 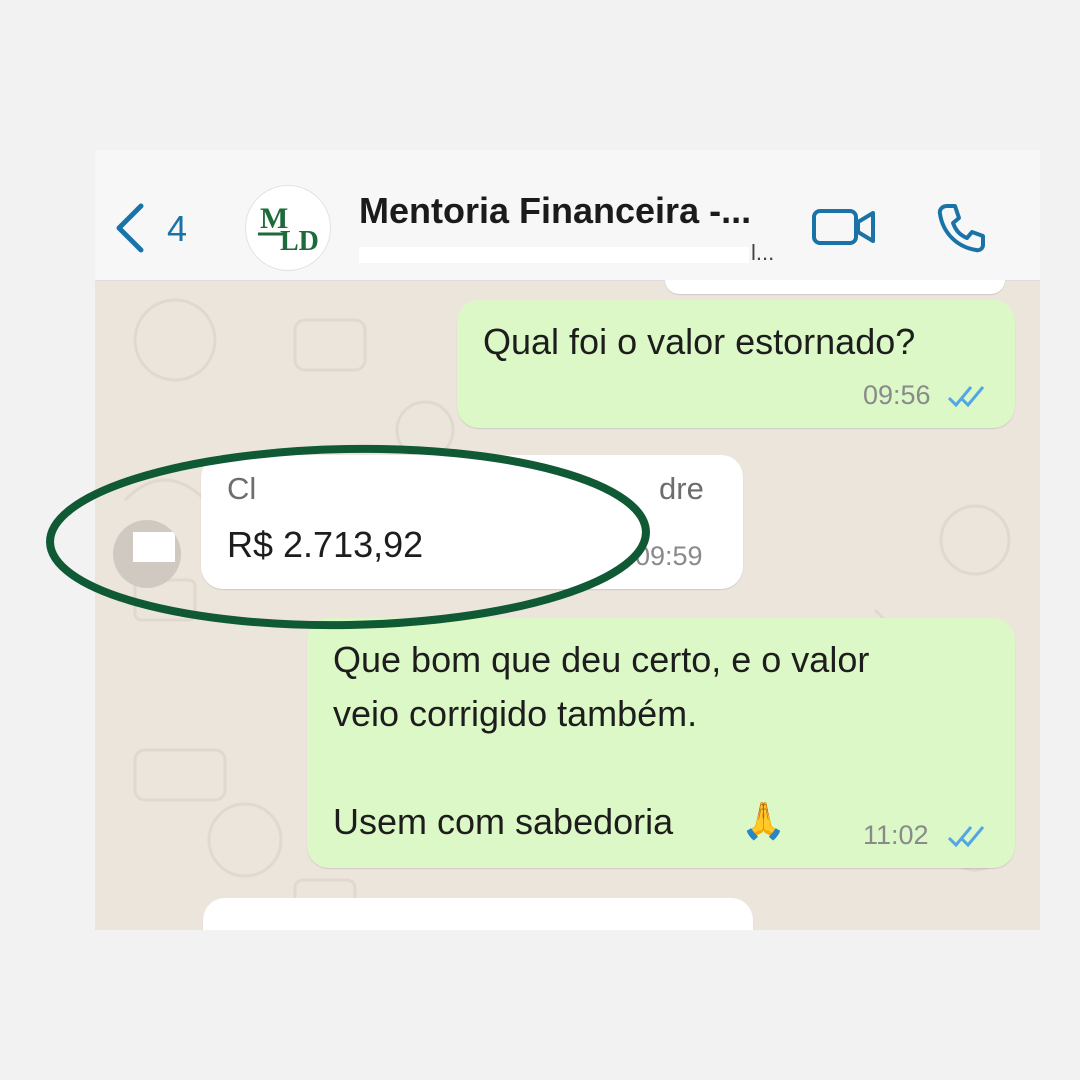 What do you see at coordinates (325, 544) in the screenshot?
I see `message-text: R$ 2.713,92` at bounding box center [325, 544].